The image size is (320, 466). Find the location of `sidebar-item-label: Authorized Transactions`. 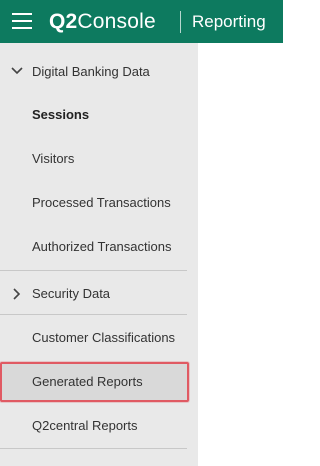

sidebar-item-label: Authorized Transactions is located at coordinates (102, 246).